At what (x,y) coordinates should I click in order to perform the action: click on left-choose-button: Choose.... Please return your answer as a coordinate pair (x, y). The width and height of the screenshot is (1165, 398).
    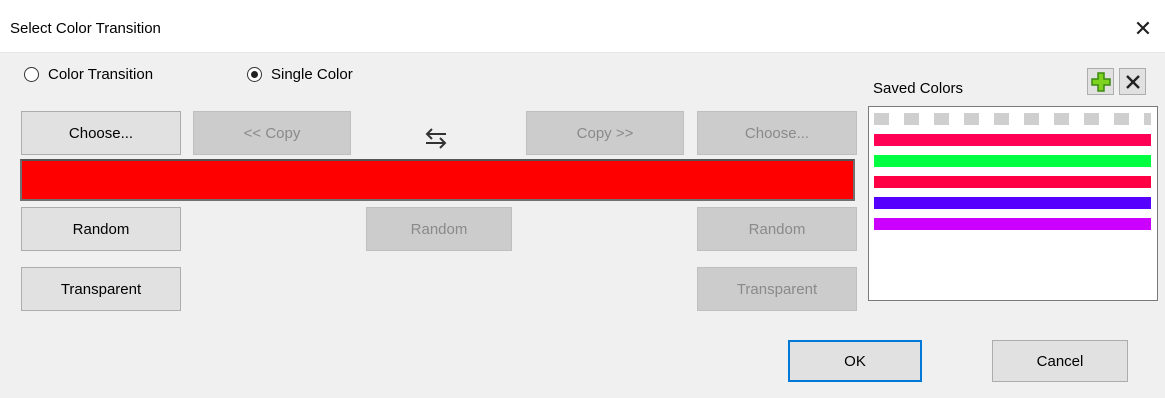
    Looking at the image, I should click on (101, 133).